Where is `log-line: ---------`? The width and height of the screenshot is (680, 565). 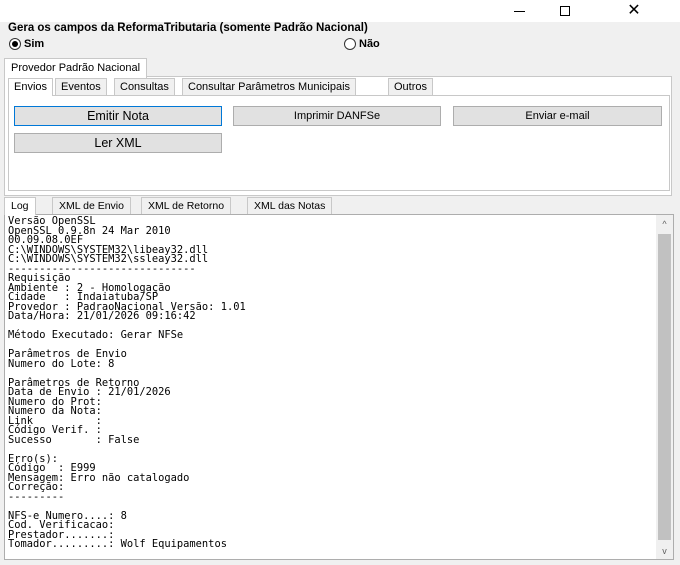 log-line: --------- is located at coordinates (36, 496).